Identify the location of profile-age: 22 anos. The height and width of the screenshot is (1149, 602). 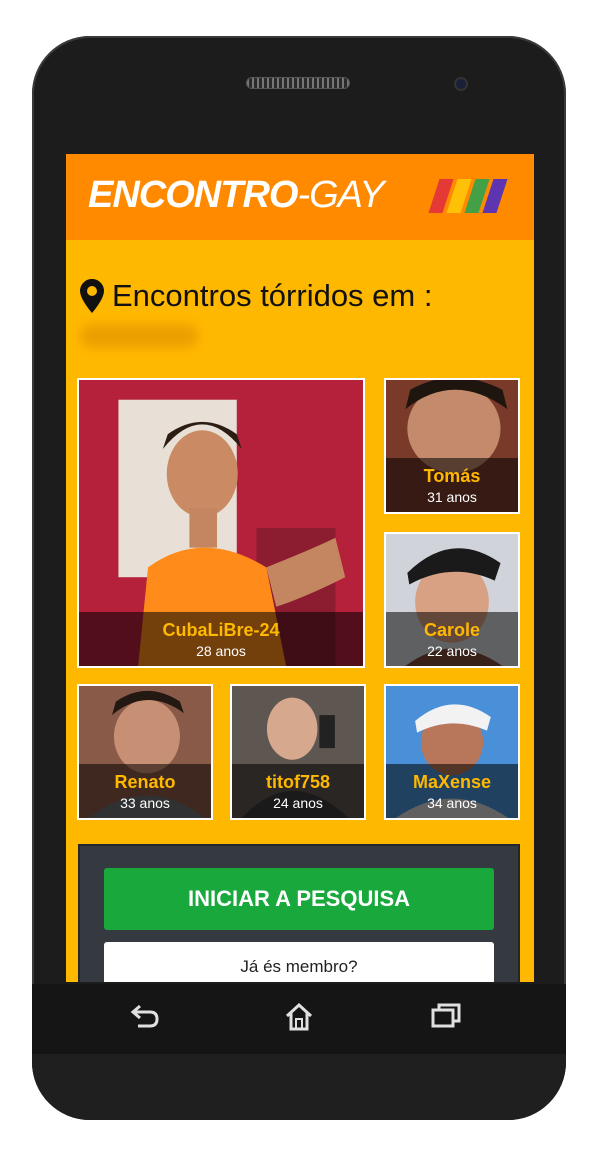
(452, 651).